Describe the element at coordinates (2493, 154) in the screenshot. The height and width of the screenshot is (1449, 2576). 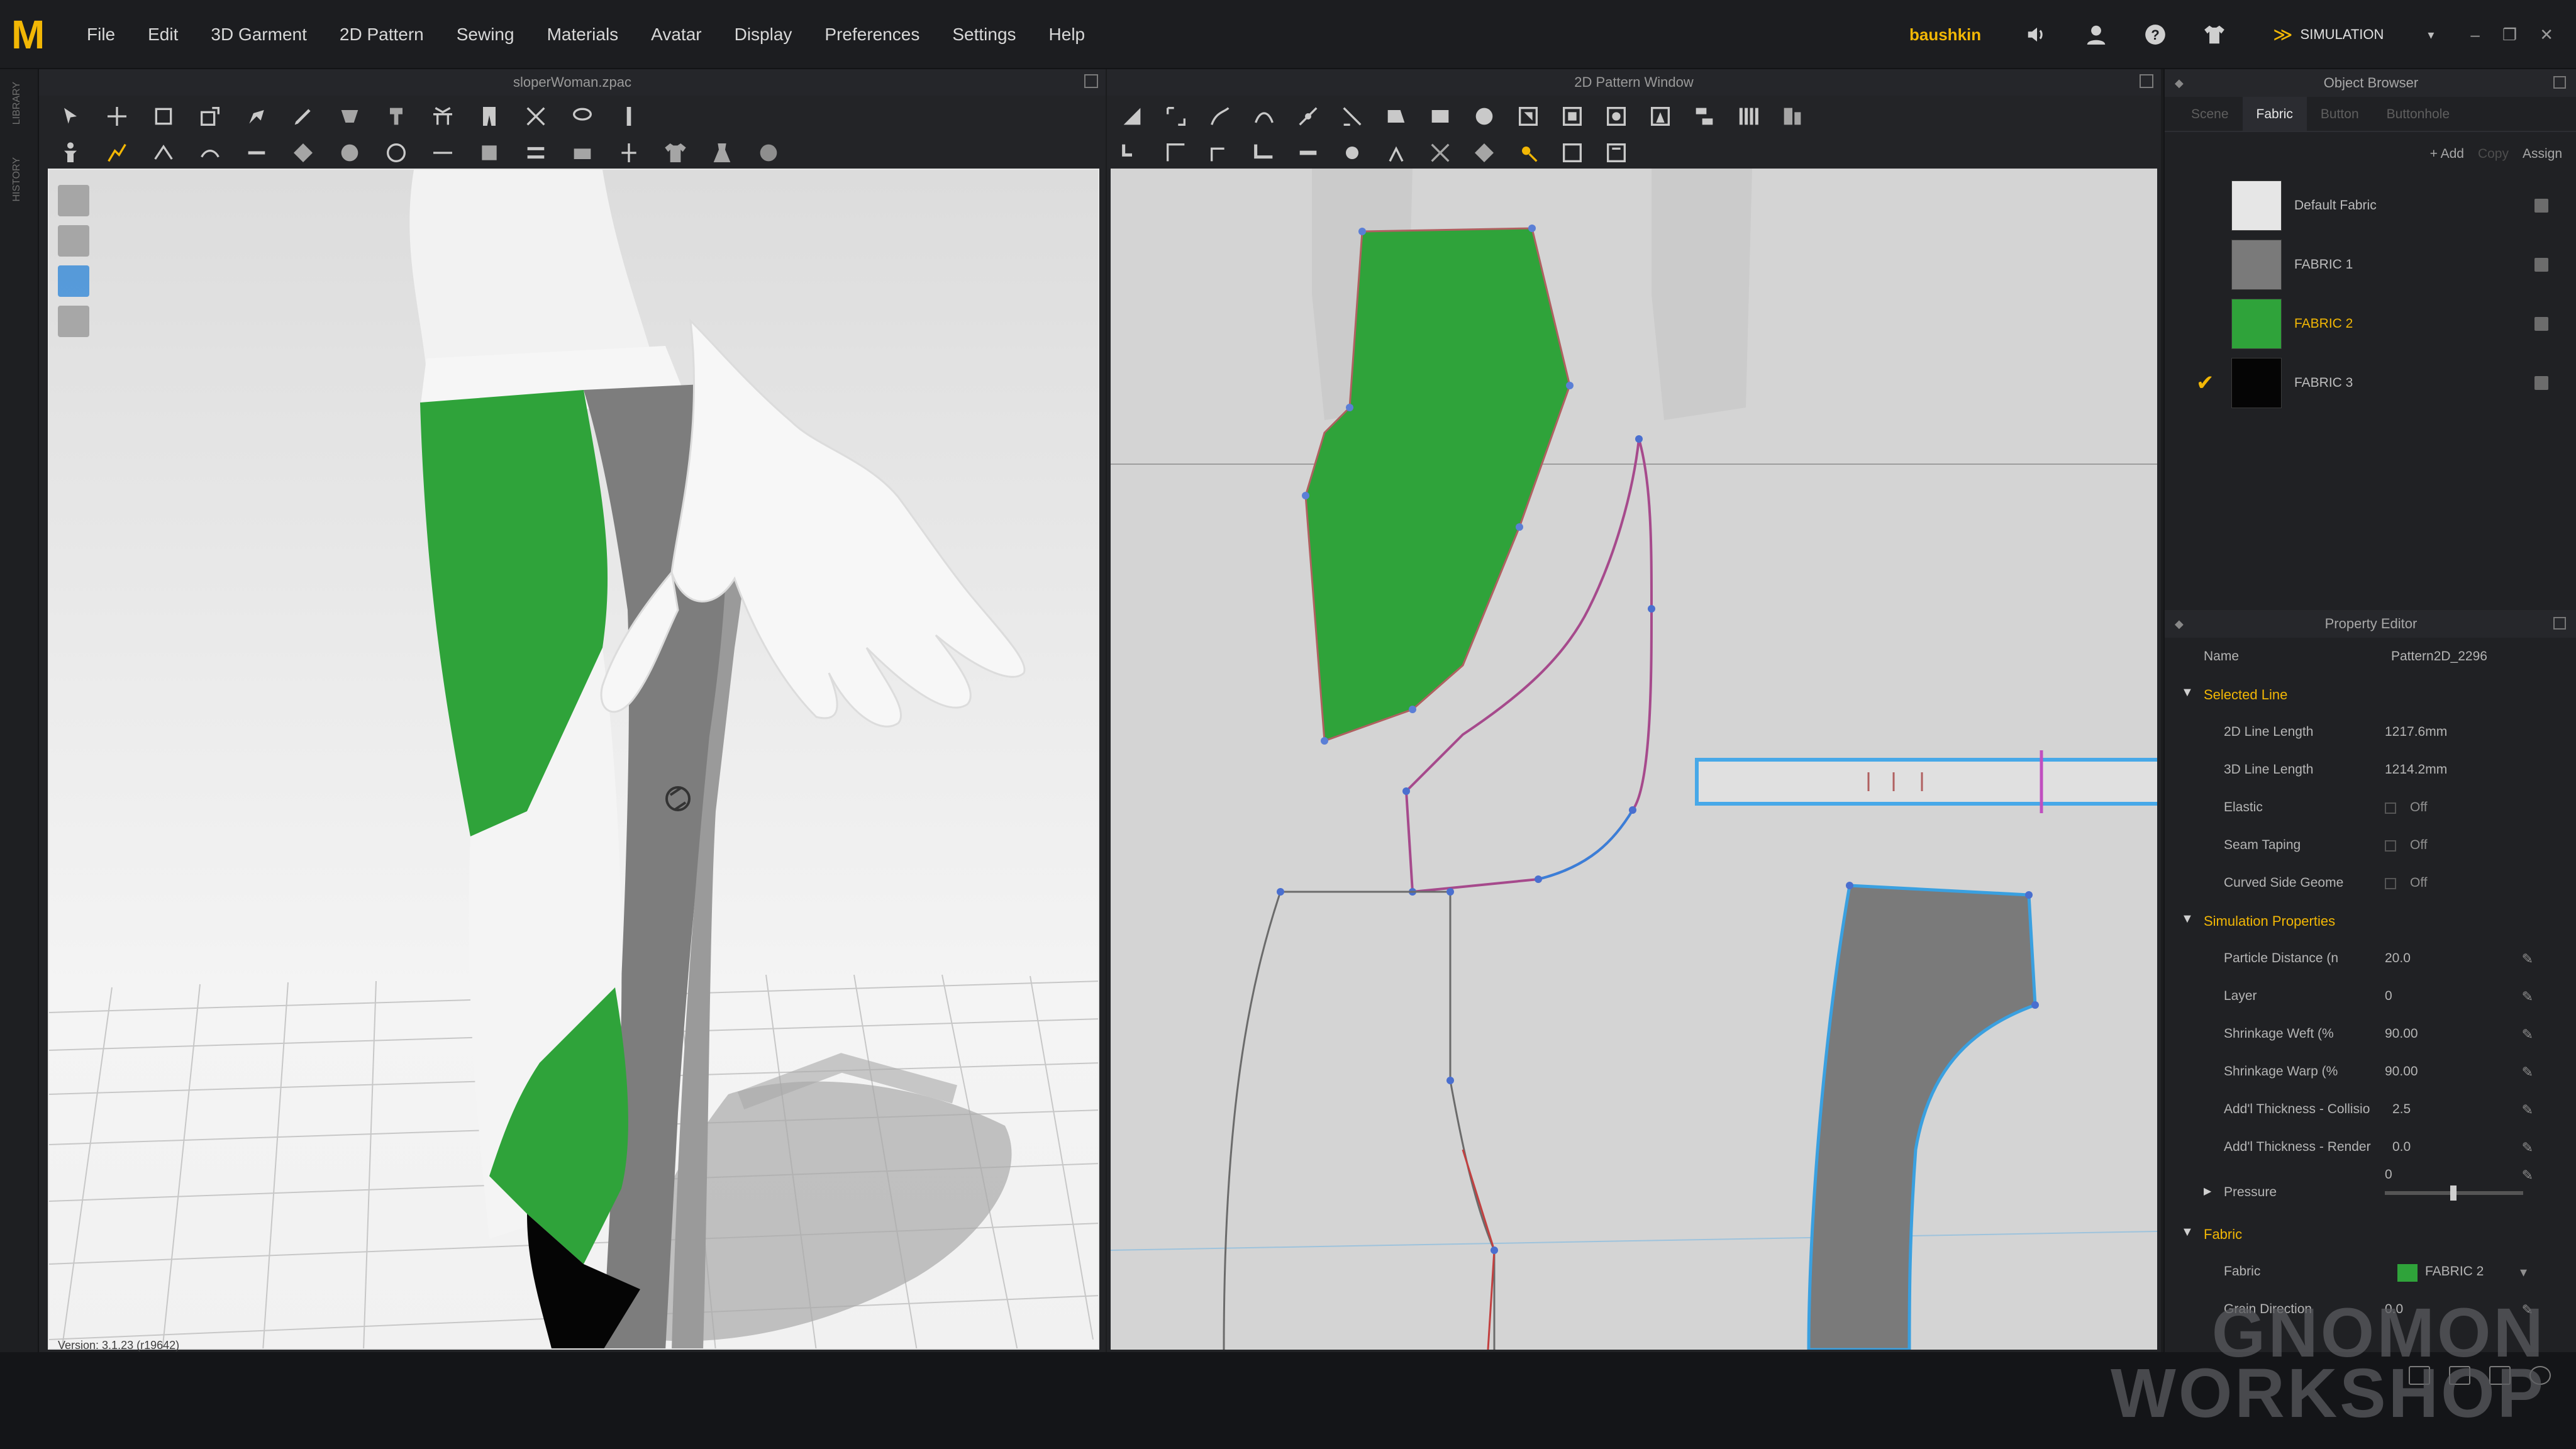
I see `copy-fabric-button: Copy` at that location.